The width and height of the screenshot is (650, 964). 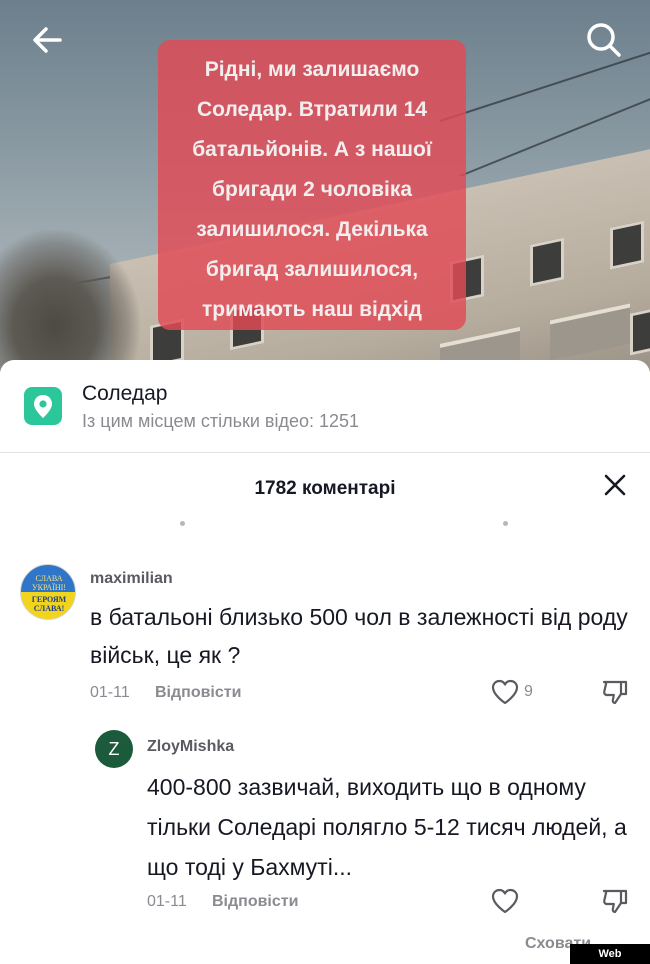 I want to click on search-button, so click(x=604, y=40).